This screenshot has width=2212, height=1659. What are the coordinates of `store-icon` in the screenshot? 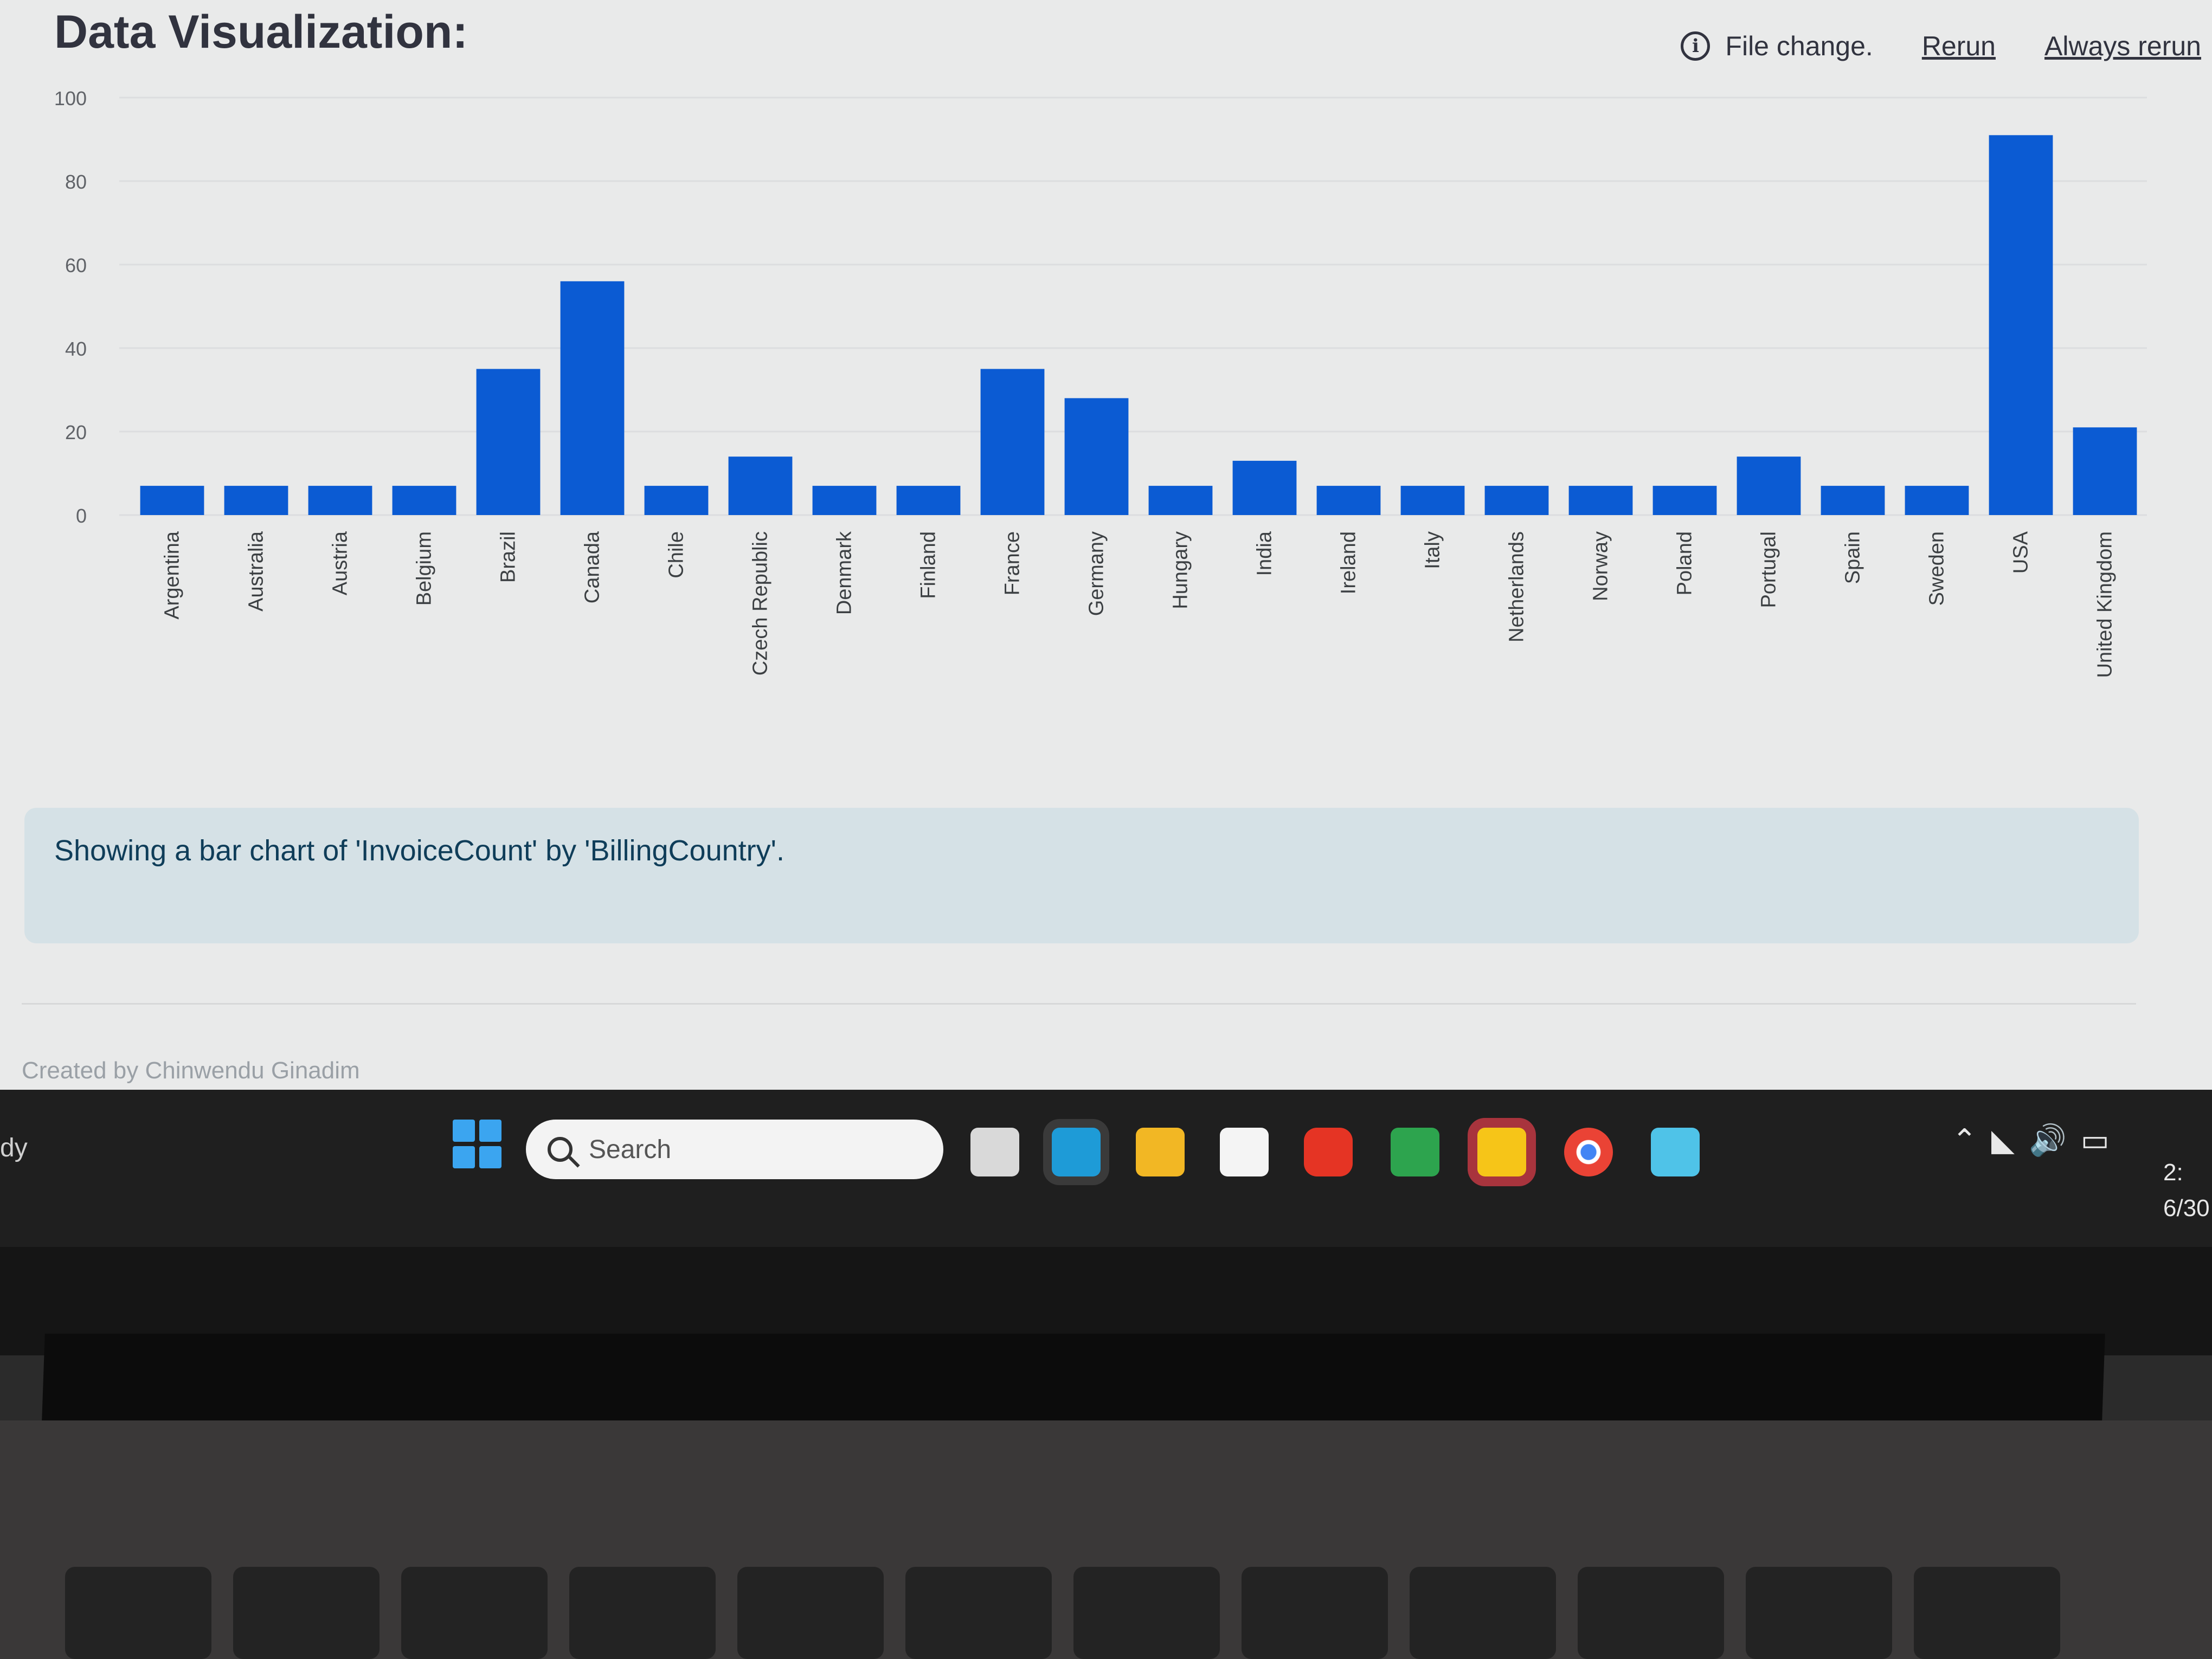 It's located at (1244, 1152).